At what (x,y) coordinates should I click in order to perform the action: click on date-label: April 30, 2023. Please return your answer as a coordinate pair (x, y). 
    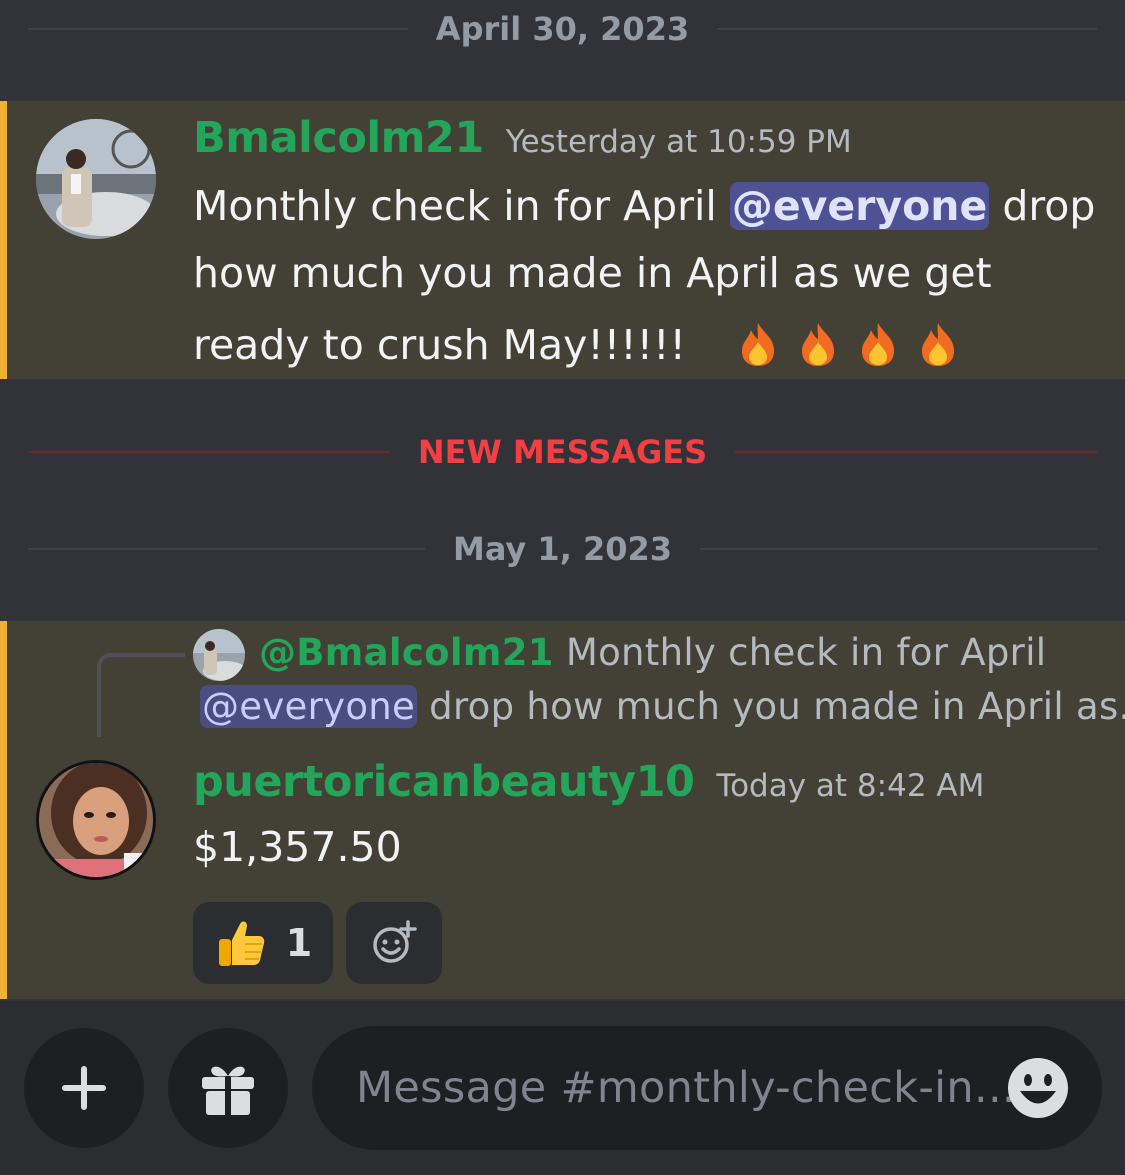
    Looking at the image, I should click on (562, 29).